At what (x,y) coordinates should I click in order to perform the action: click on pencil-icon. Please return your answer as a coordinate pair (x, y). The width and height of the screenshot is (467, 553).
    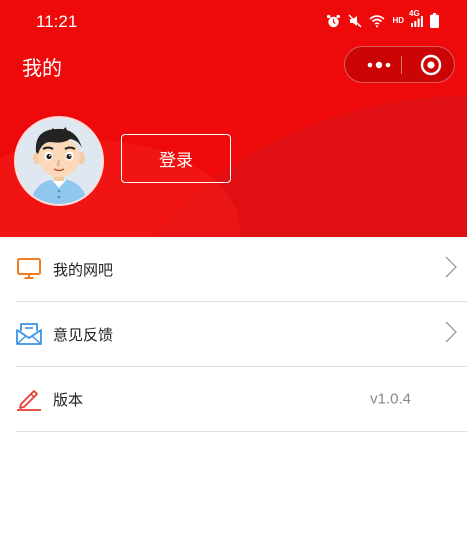
    Looking at the image, I should click on (29, 399).